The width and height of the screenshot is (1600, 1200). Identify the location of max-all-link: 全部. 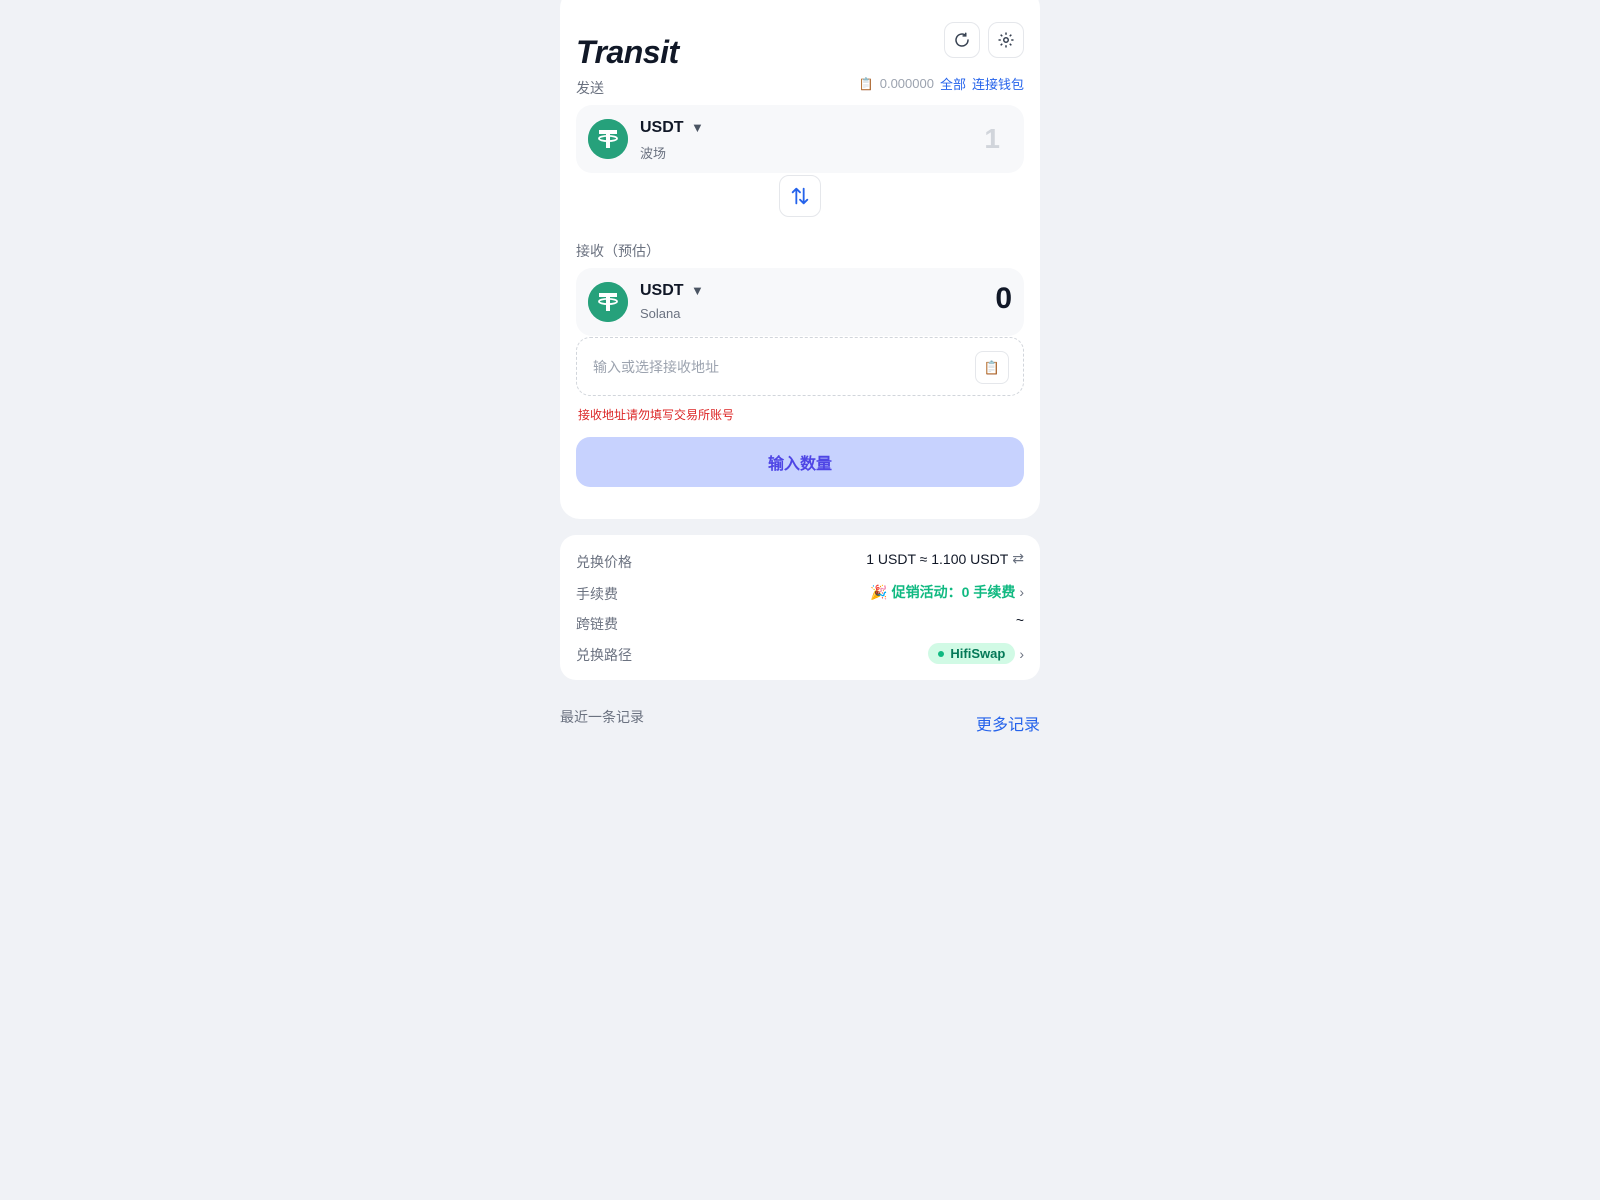
(953, 83).